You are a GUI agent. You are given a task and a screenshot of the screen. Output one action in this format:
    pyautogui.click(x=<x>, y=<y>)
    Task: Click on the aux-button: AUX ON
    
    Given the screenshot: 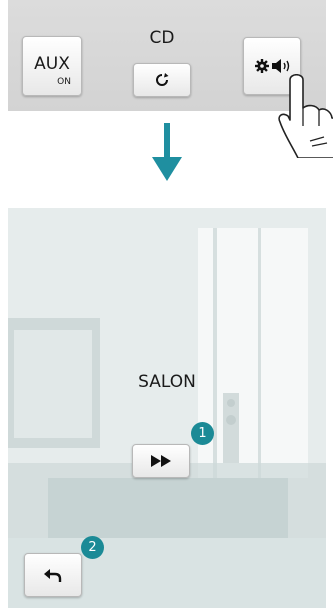 What is the action you would take?
    pyautogui.click(x=52, y=66)
    